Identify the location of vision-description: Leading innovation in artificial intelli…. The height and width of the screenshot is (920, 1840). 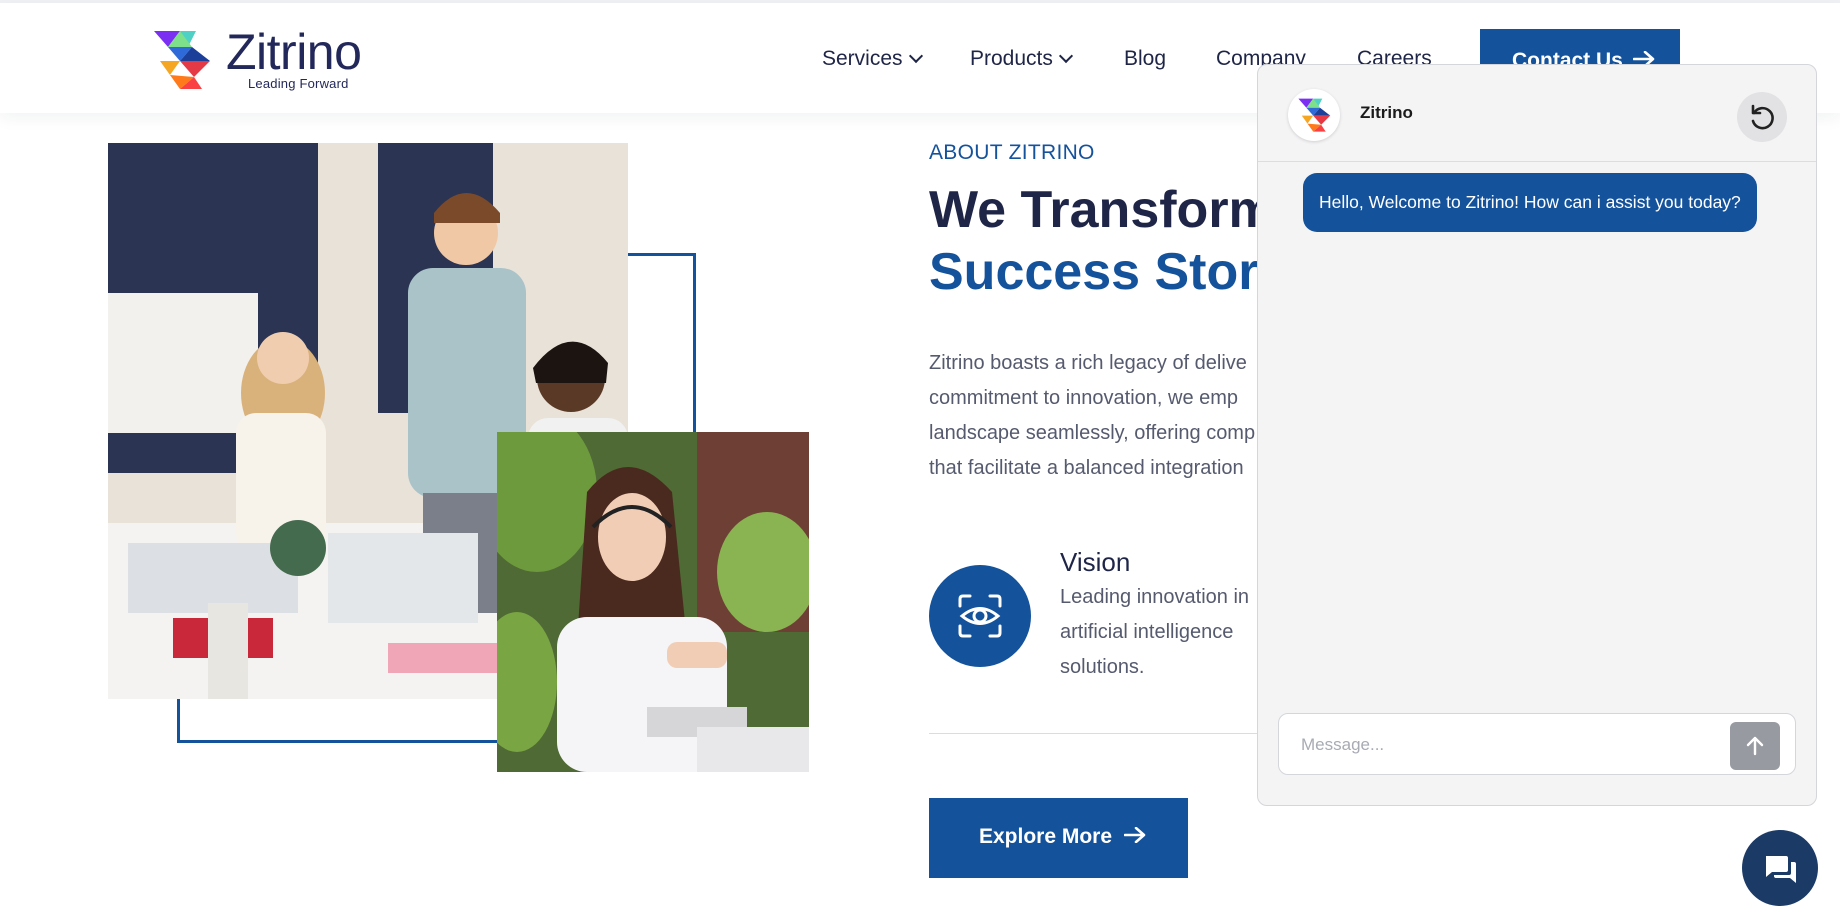
(1154, 632).